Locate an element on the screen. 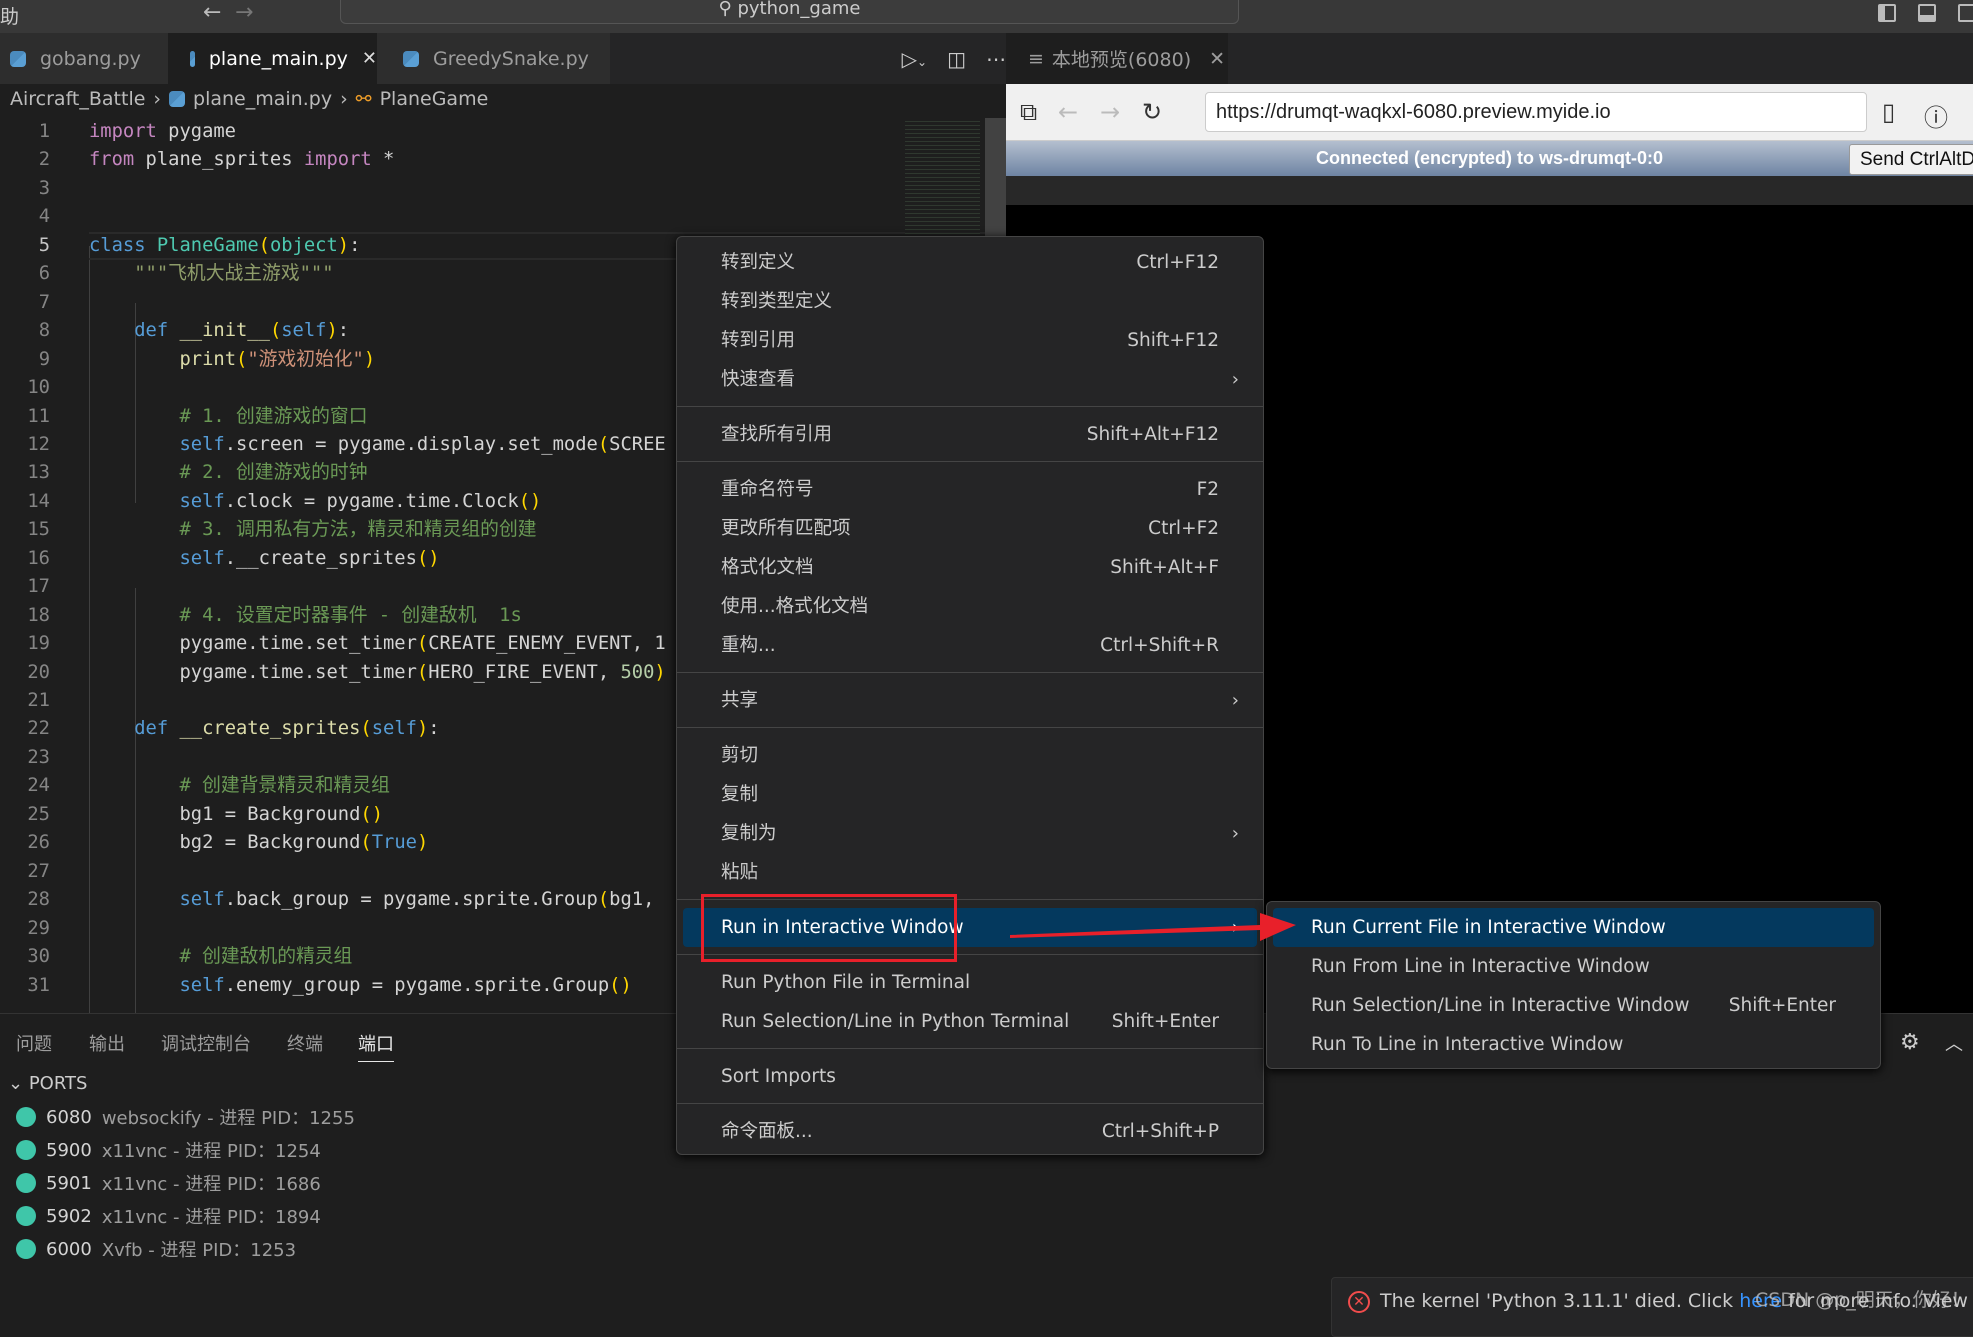 This screenshot has width=1973, height=1337. menu-item: 复制 is located at coordinates (970, 794).